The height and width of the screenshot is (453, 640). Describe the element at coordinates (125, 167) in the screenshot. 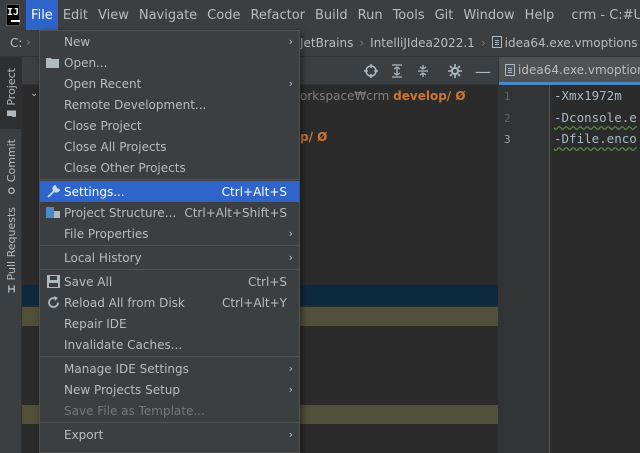

I see `menu-item-label: Close Other Projects` at that location.